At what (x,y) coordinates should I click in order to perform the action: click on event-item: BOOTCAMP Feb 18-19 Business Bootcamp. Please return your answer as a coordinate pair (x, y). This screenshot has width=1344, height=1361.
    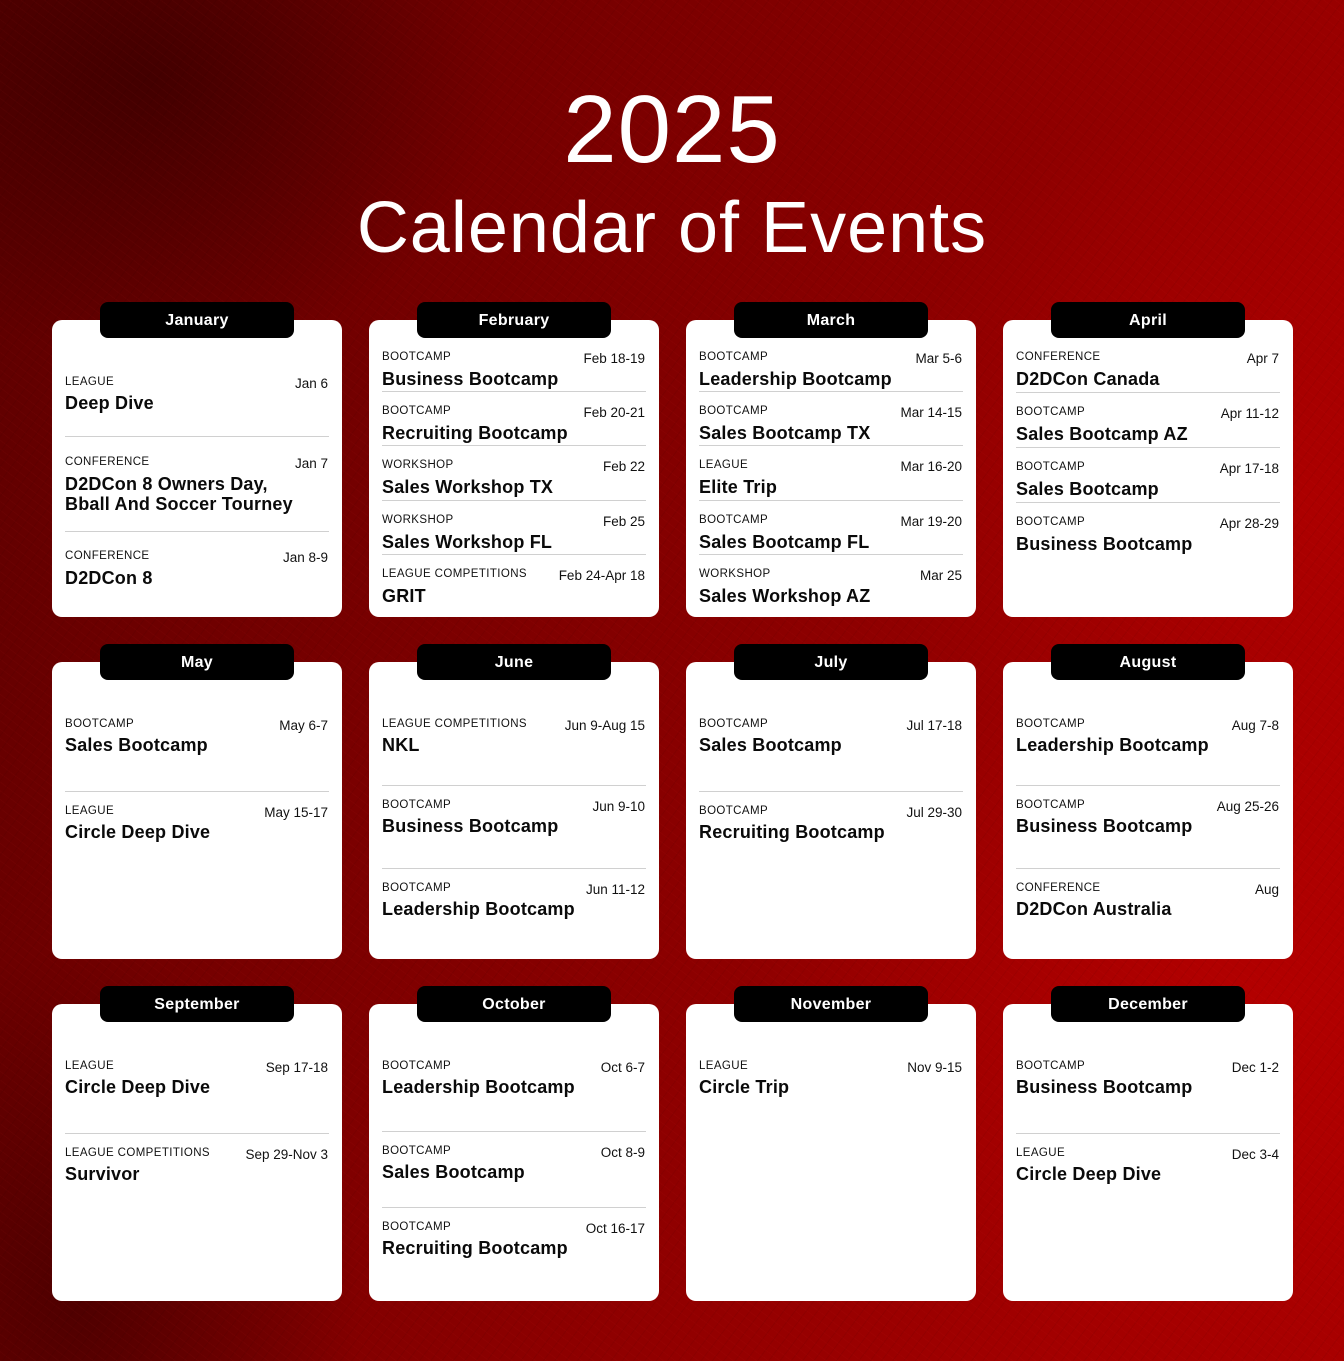
    Looking at the image, I should click on (514, 365).